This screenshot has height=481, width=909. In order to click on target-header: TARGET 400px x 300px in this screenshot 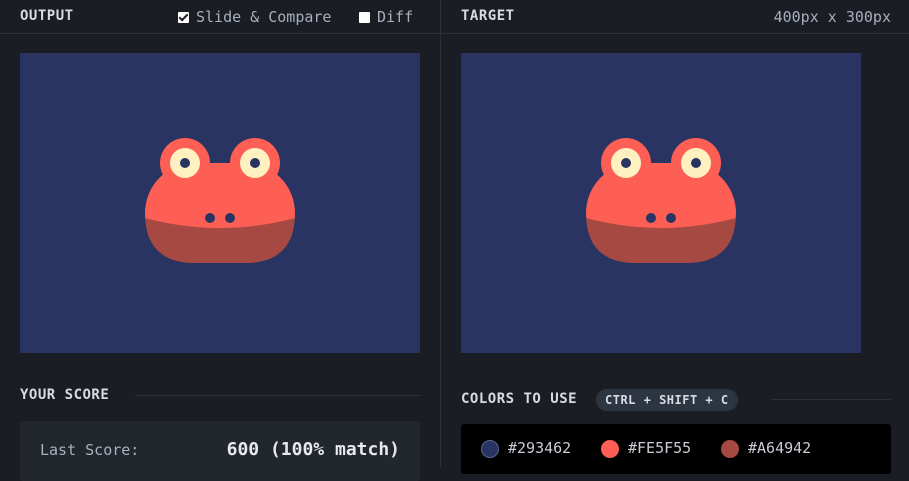, I will do `click(675, 17)`.